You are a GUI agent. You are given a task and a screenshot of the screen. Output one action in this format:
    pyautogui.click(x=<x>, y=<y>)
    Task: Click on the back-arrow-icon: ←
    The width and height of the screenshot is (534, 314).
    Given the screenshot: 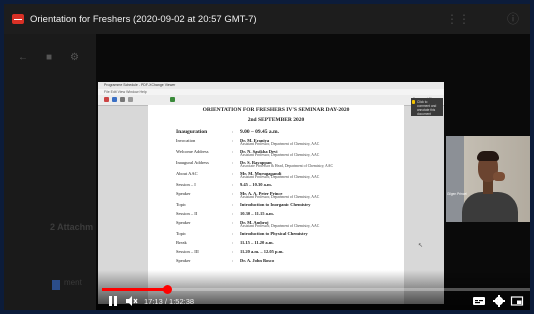 What is the action you would take?
    pyautogui.click(x=23, y=57)
    